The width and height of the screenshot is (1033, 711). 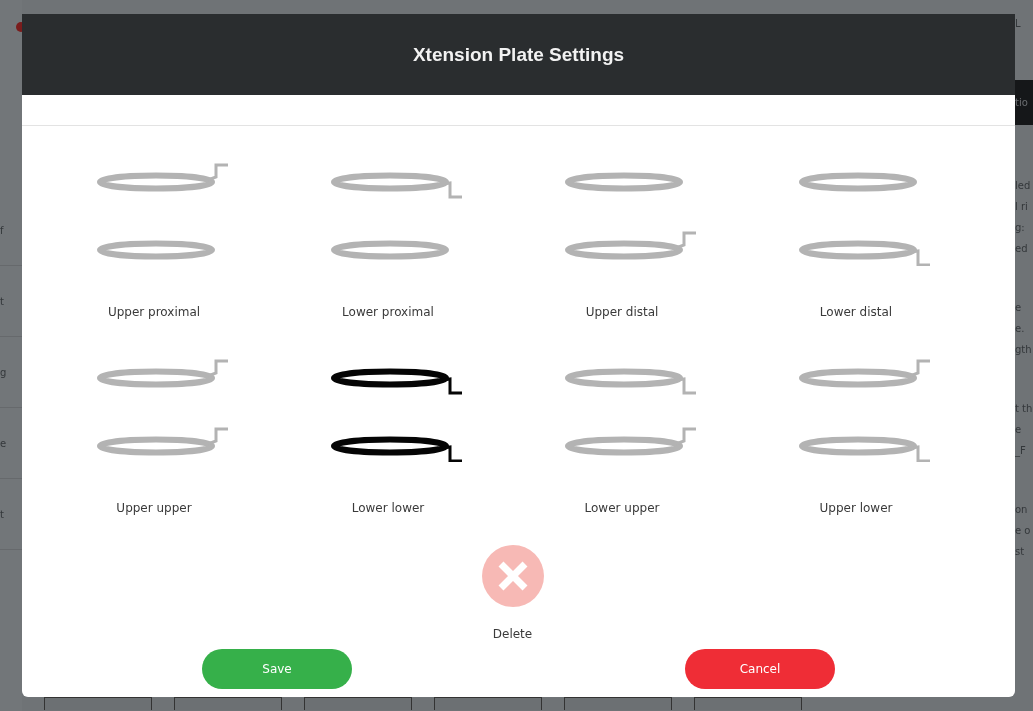 What do you see at coordinates (857, 435) in the screenshot?
I see `plate-option: Upper lower` at bounding box center [857, 435].